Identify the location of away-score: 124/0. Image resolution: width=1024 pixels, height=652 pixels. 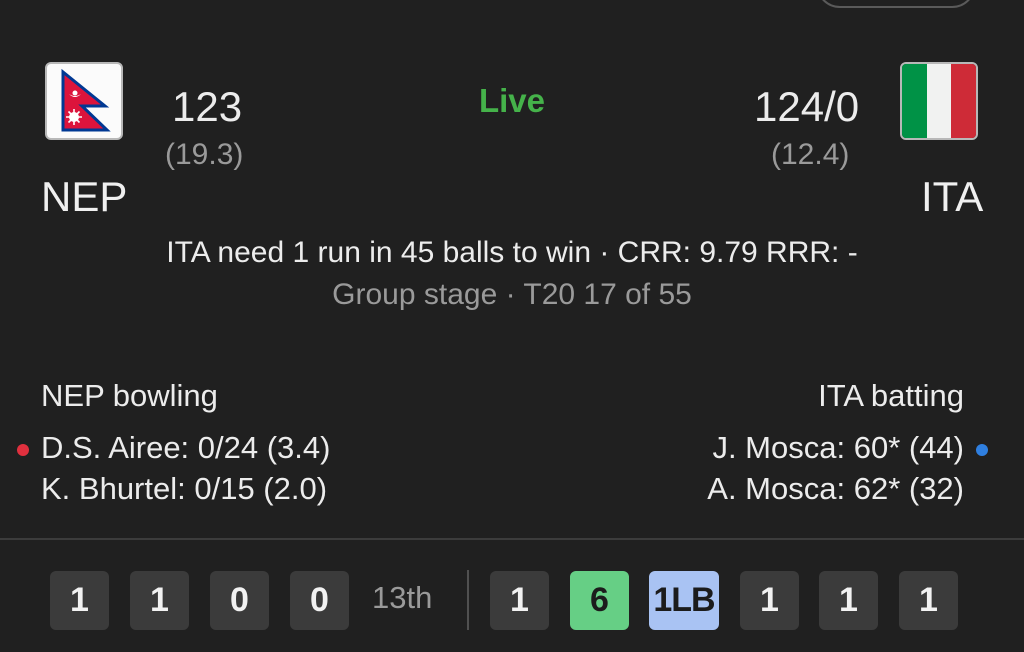
(807, 106).